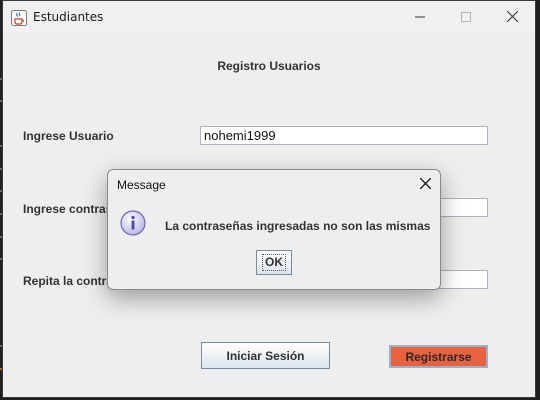 Image resolution: width=540 pixels, height=400 pixels. Describe the element at coordinates (269, 66) in the screenshot. I see `form-heading: Registro Usuarios` at that location.